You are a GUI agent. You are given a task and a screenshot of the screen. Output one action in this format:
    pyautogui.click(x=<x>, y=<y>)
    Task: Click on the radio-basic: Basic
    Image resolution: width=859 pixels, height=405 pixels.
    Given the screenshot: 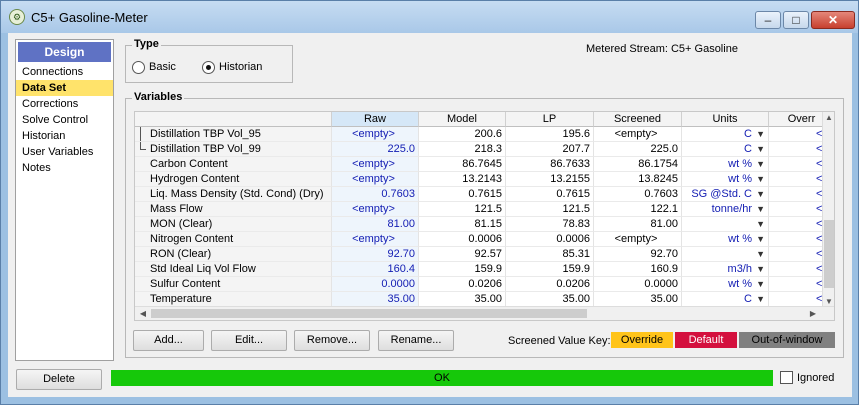 What is the action you would take?
    pyautogui.click(x=154, y=67)
    